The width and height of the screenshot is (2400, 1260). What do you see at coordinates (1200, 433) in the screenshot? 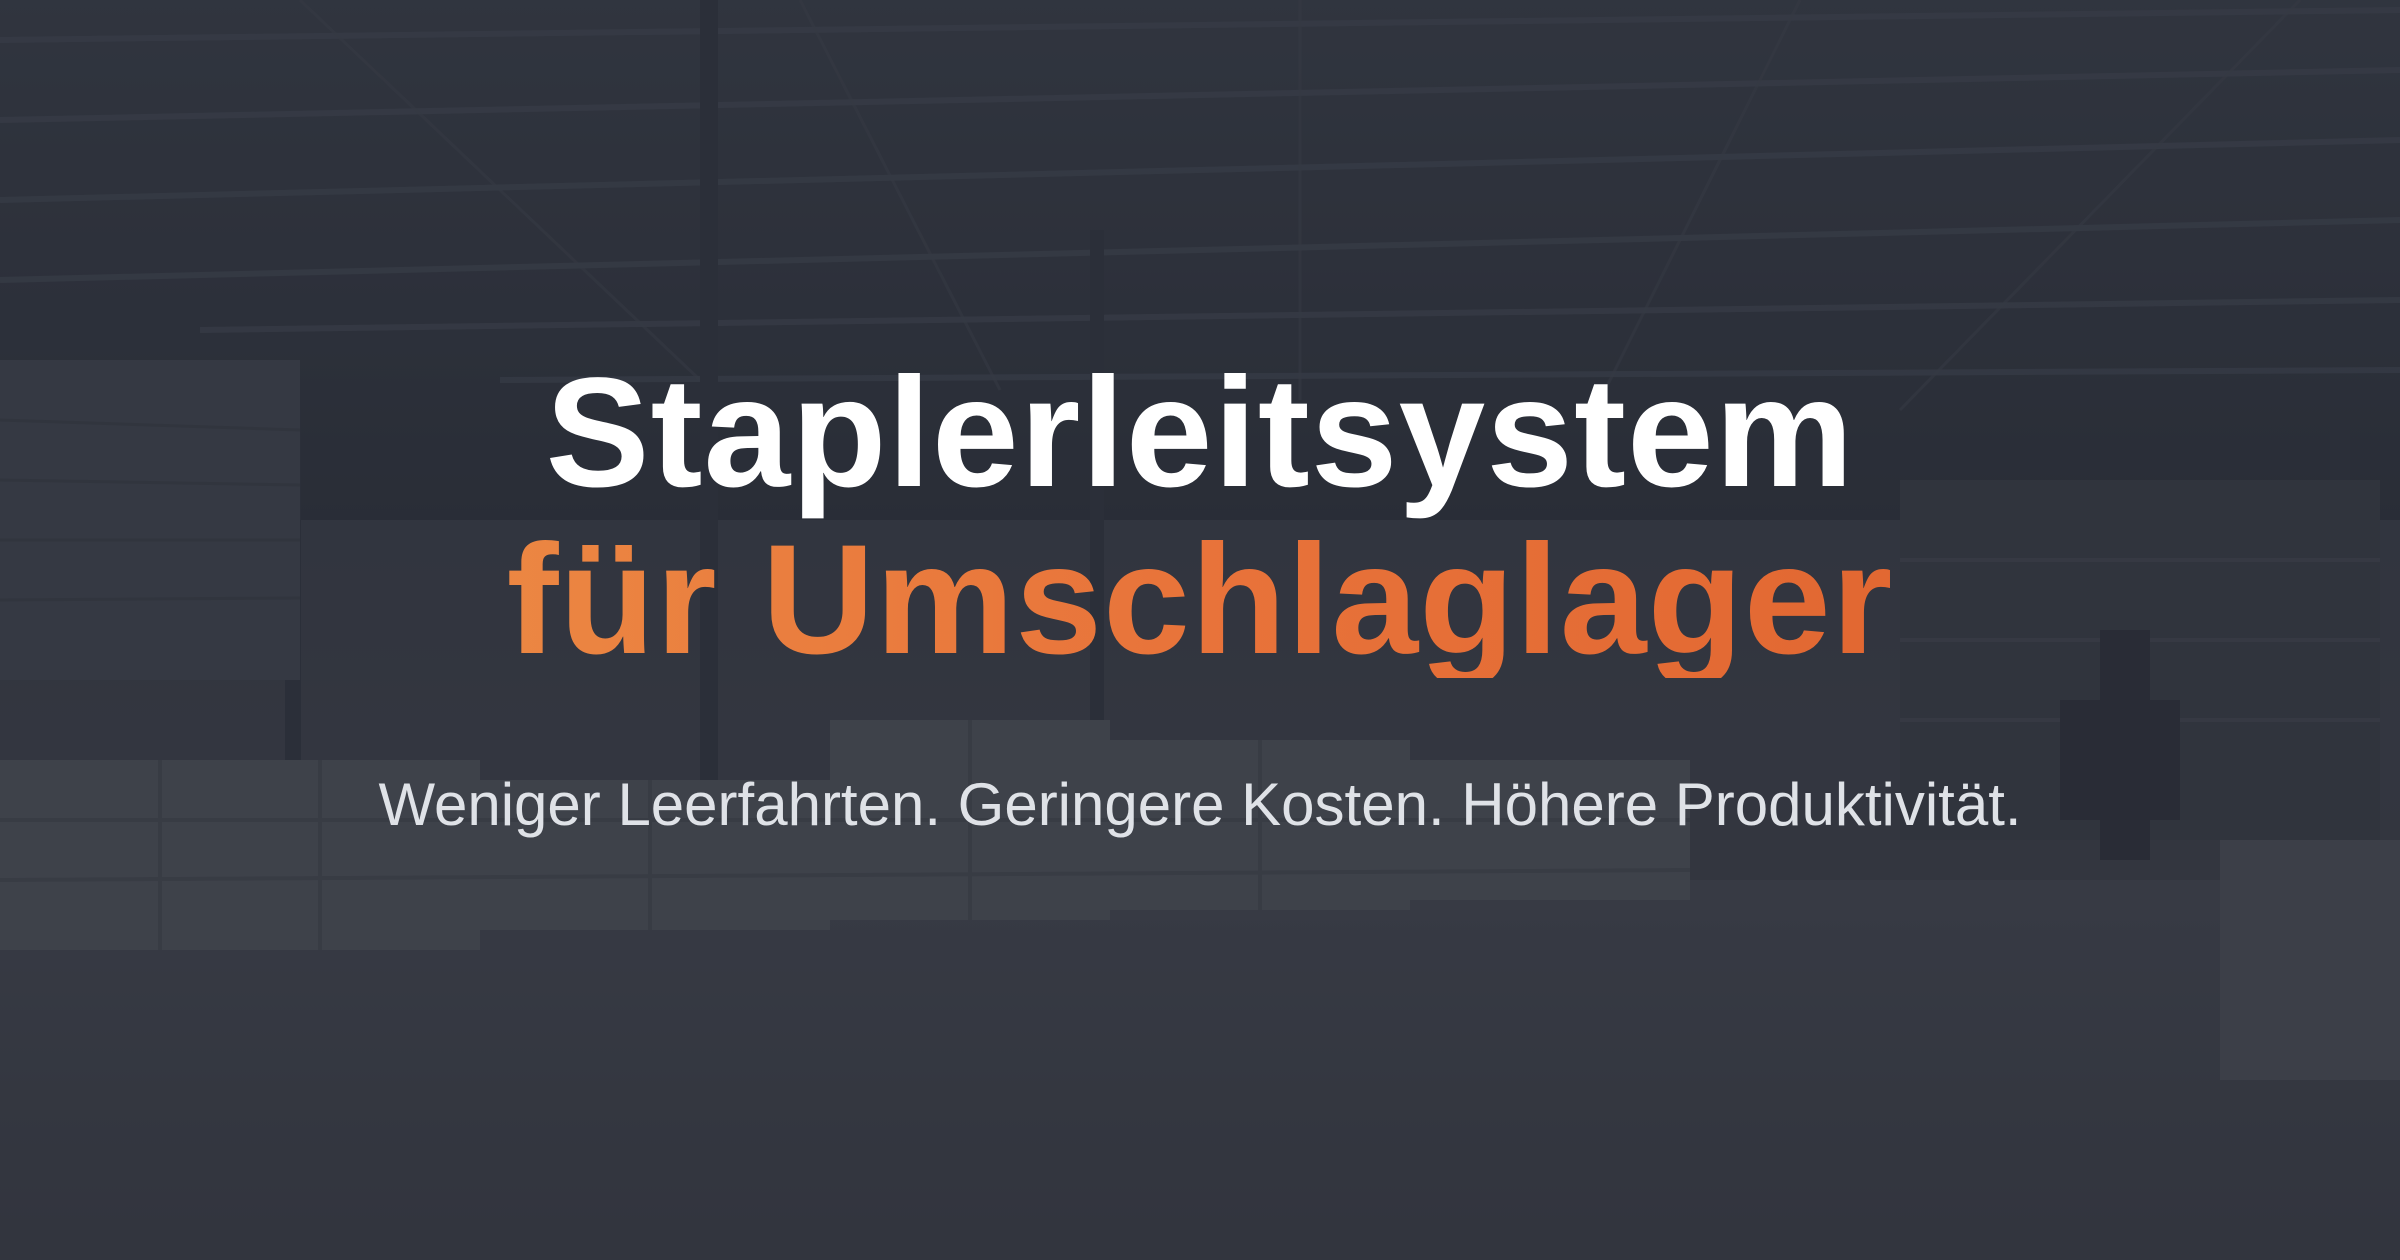
I see `hero-title-line1: Staplerleitsystem` at bounding box center [1200, 433].